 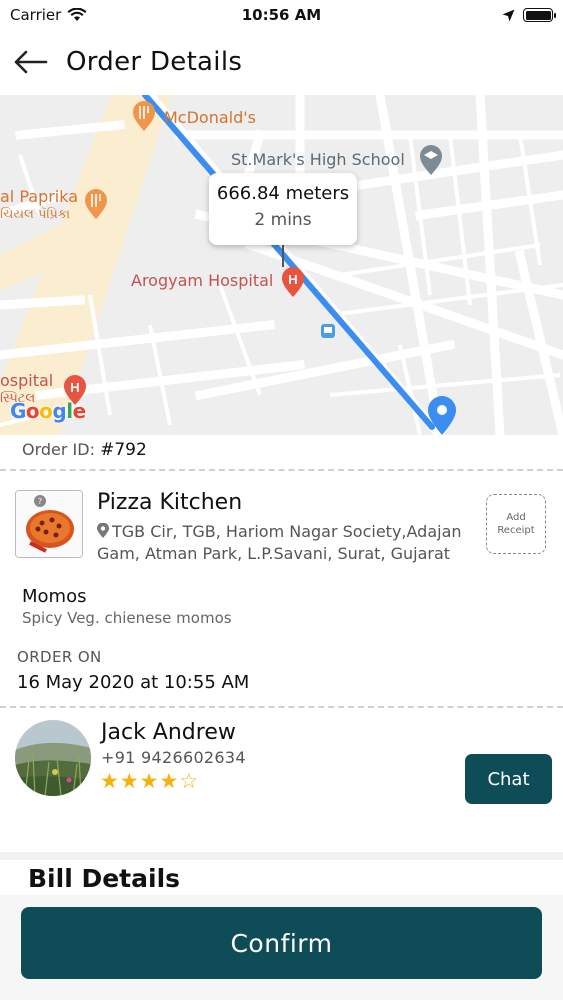 I want to click on item-name: Momos, so click(x=54, y=596).